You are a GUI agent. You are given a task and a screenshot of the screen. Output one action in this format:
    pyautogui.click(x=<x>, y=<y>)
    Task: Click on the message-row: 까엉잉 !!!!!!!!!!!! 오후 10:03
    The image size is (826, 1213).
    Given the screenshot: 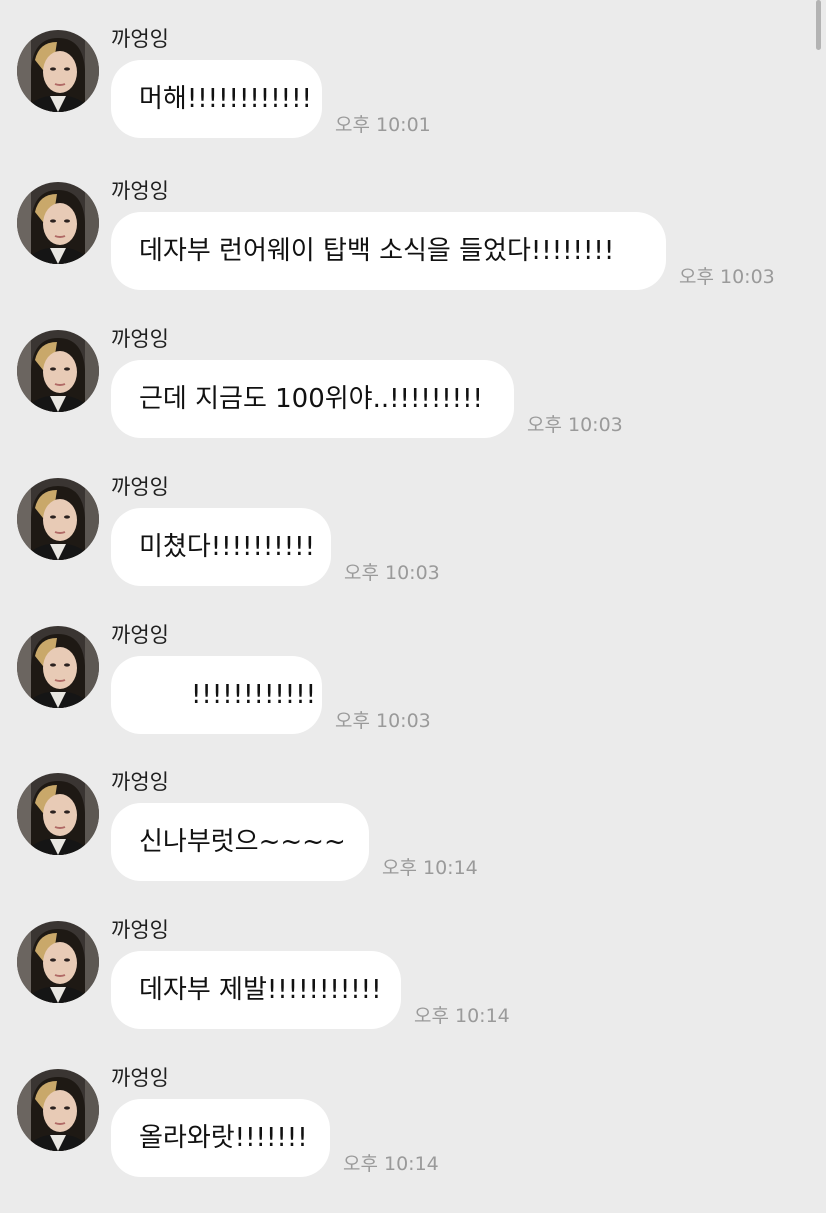 What is the action you would take?
    pyautogui.click(x=400, y=696)
    